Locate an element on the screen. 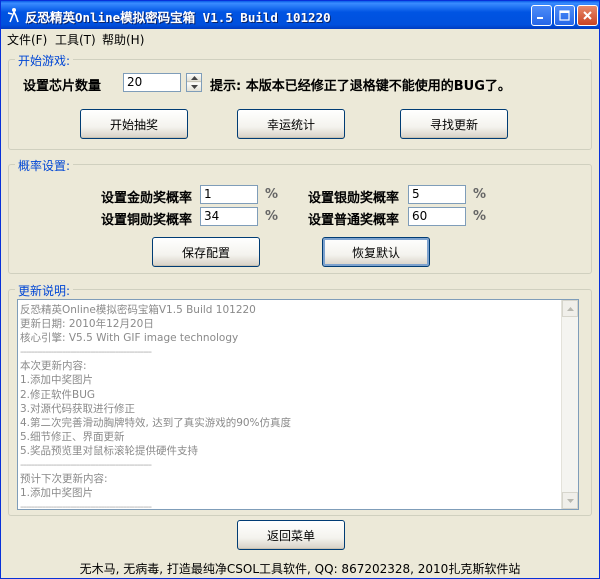  find-update-button: 寻找更新 is located at coordinates (454, 124).